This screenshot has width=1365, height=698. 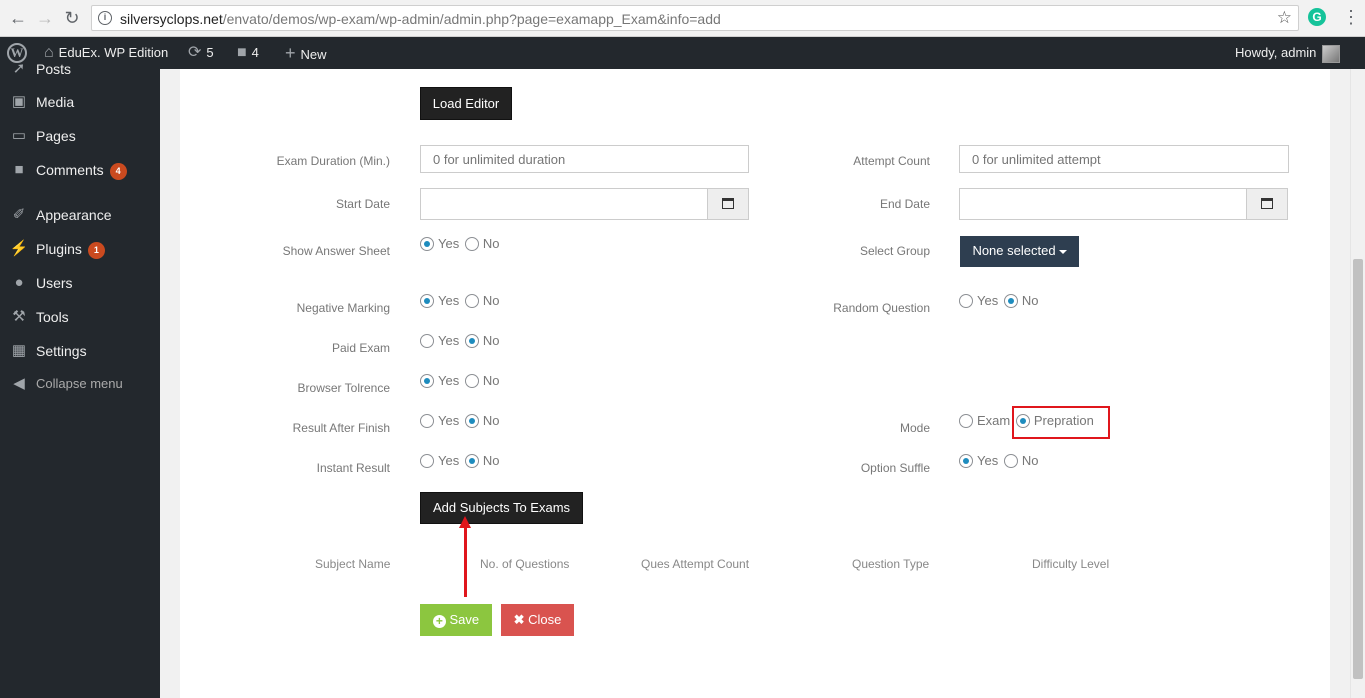 What do you see at coordinates (1124, 159) in the screenshot?
I see `attempt-count-input` at bounding box center [1124, 159].